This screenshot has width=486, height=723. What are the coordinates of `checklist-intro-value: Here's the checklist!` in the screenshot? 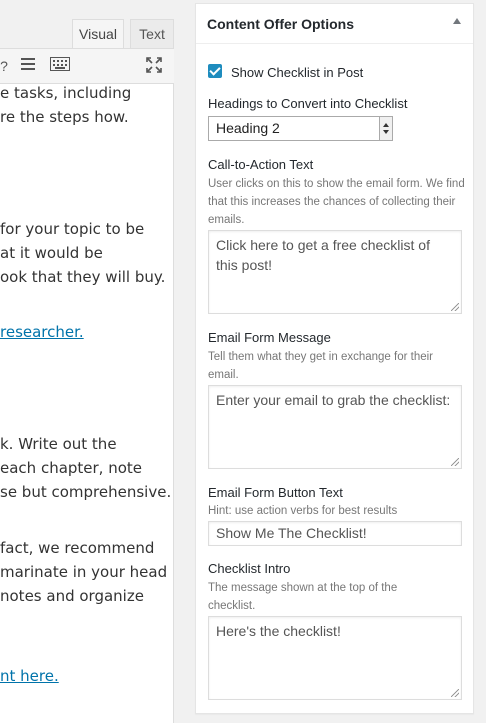 It's located at (278, 631).